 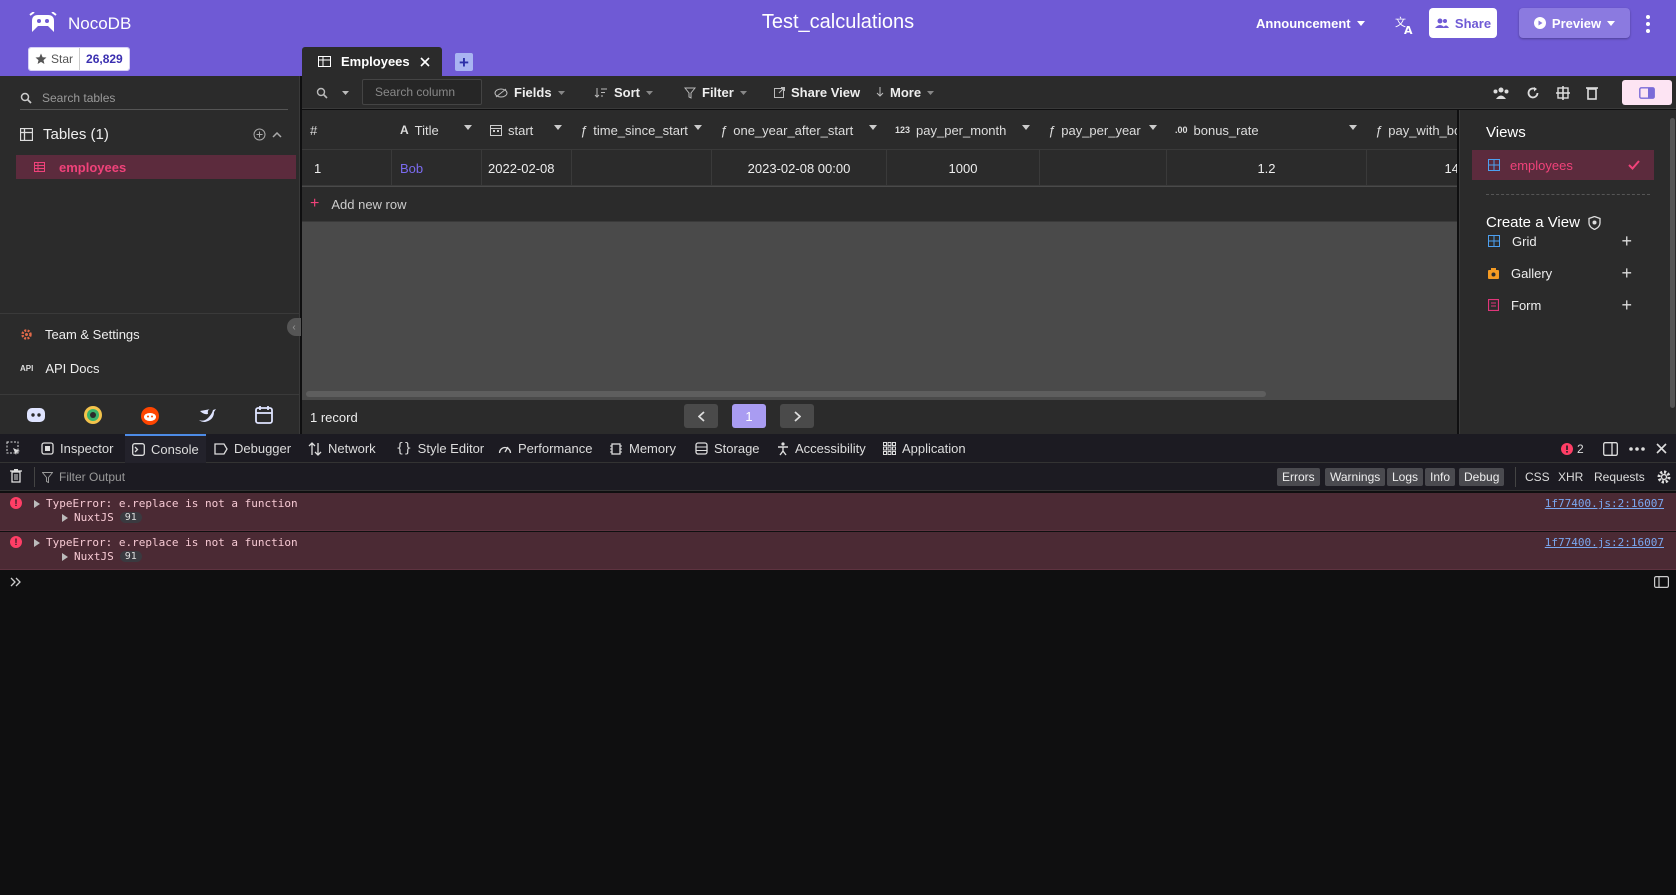 I want to click on prev-page-button, so click(x=701, y=416).